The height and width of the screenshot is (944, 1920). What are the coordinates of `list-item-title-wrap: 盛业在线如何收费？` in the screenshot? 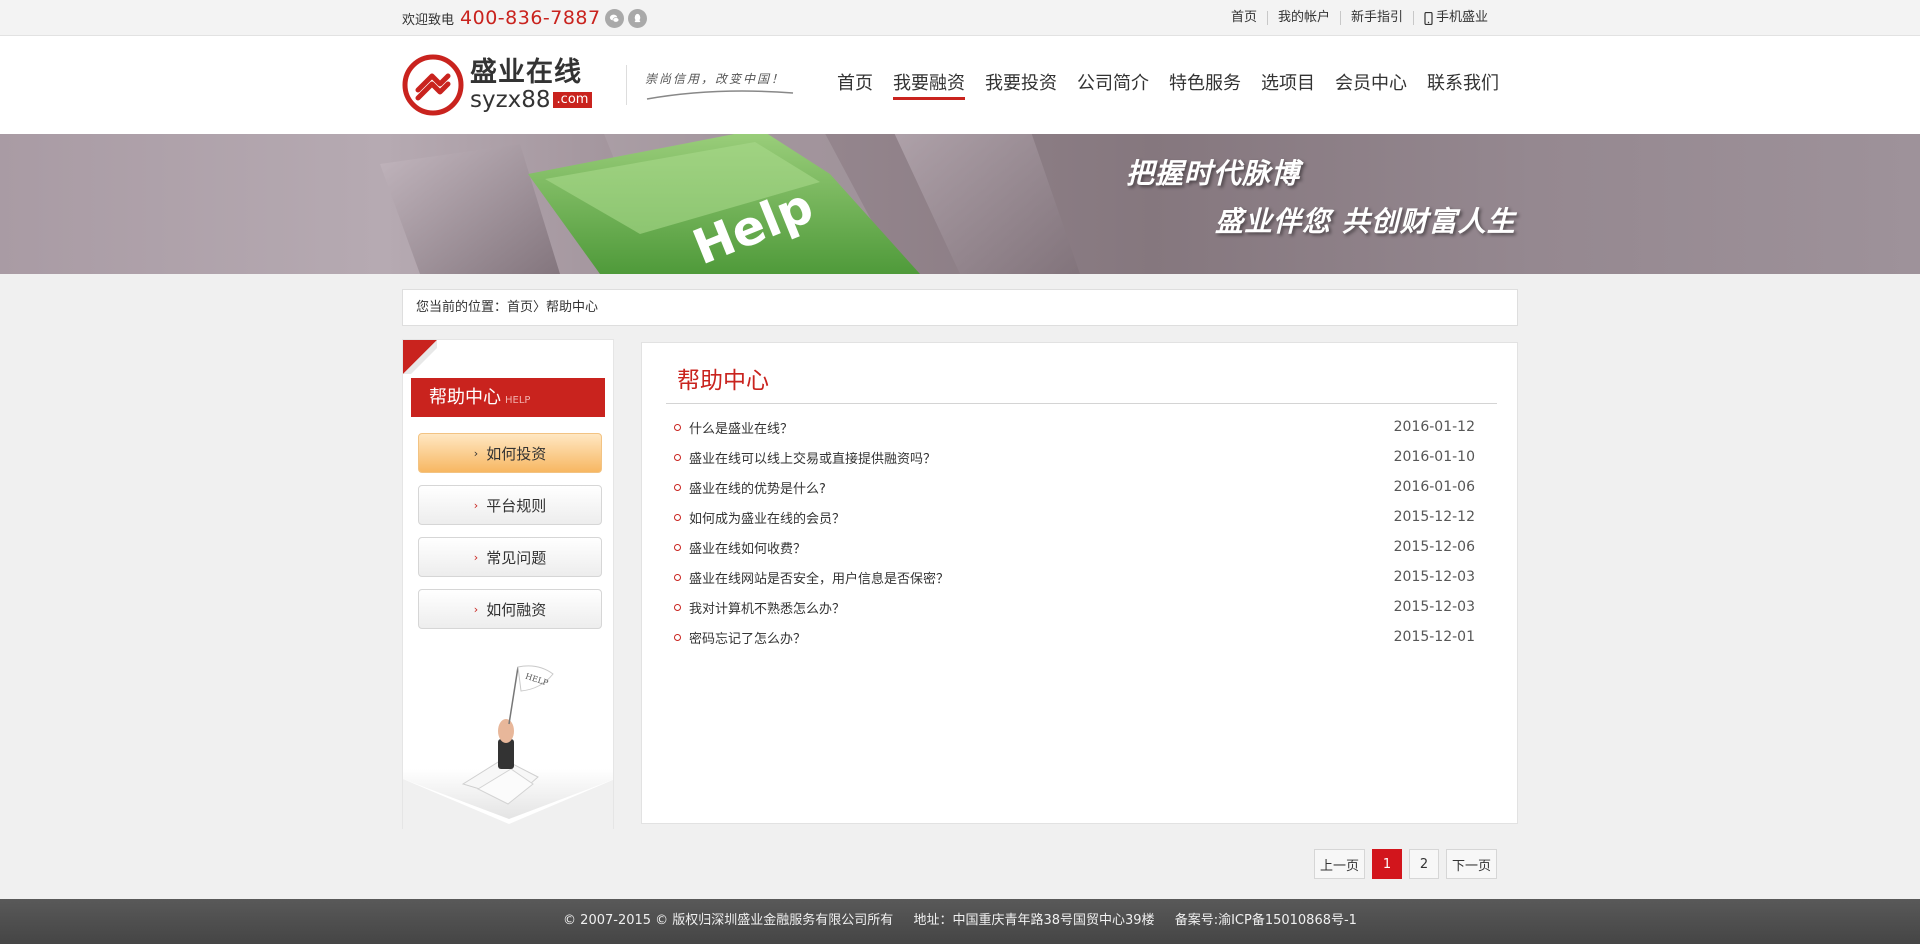 It's located at (740, 547).